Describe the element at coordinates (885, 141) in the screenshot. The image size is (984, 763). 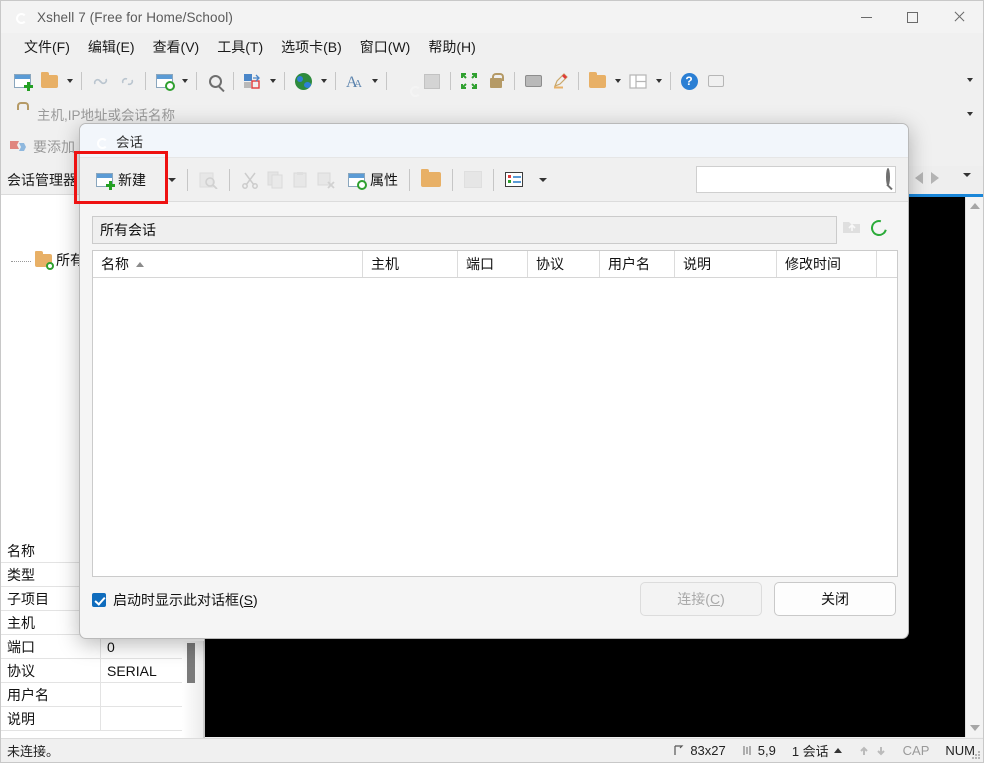
I see `dialog-close-button` at that location.